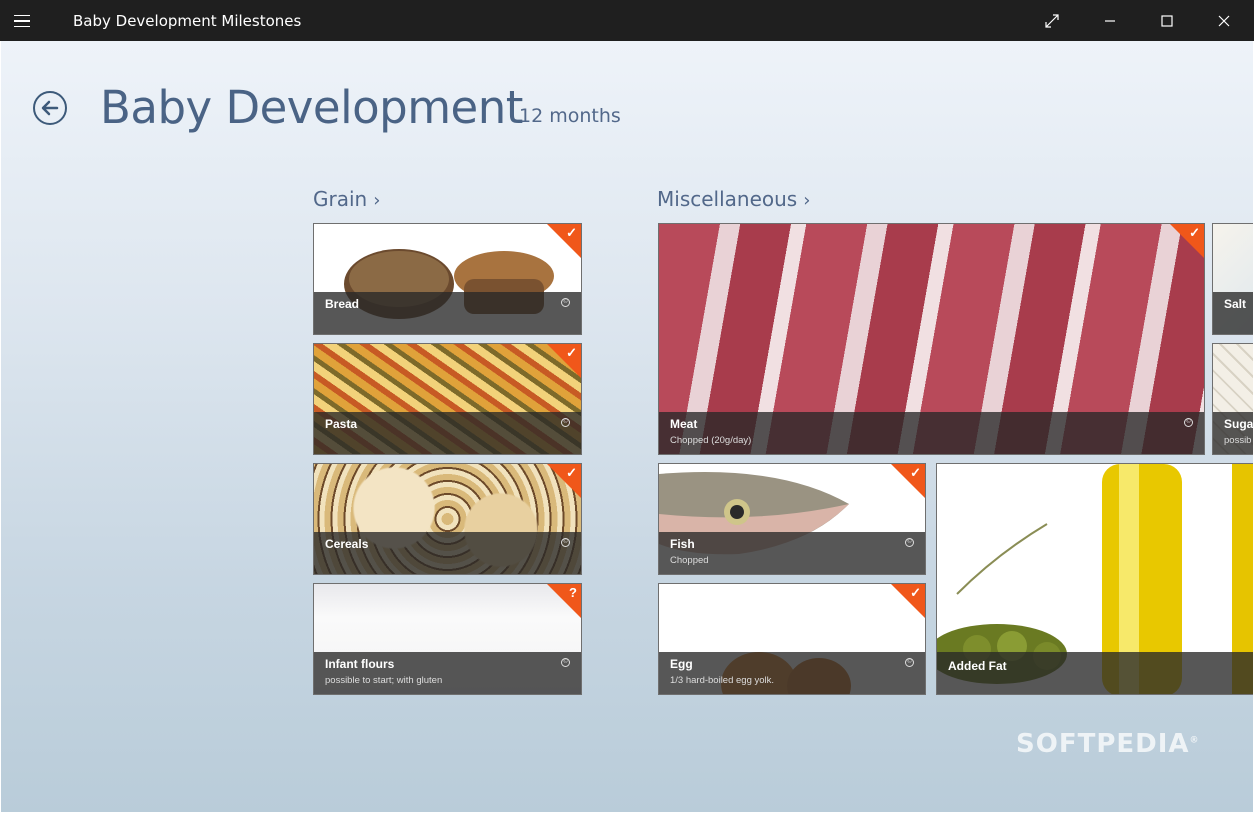  I want to click on tile-name: Egg, so click(681, 664).